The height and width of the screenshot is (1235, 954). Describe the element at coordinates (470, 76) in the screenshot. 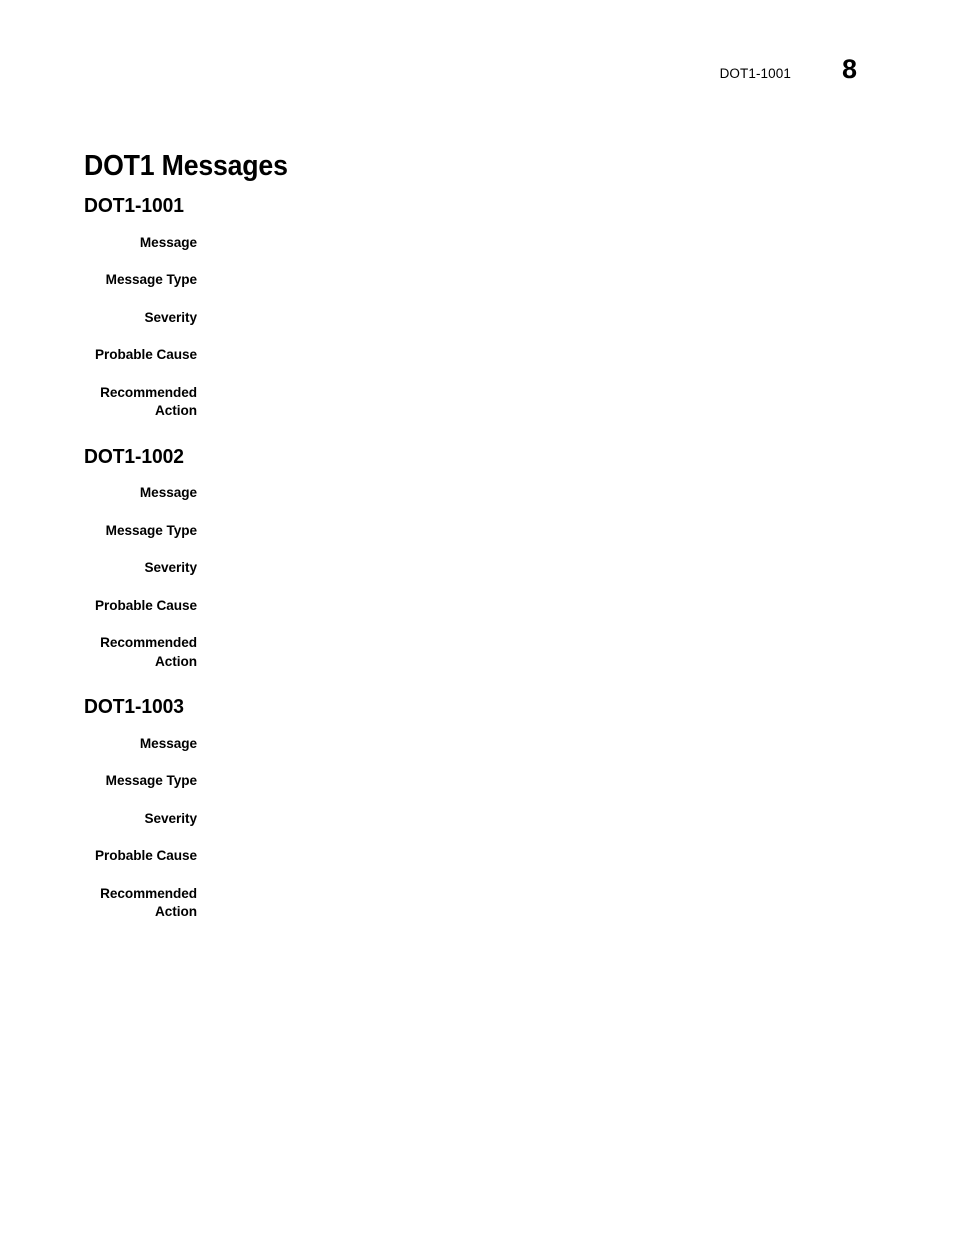

I see `running-header: DOT1-1001 8` at that location.